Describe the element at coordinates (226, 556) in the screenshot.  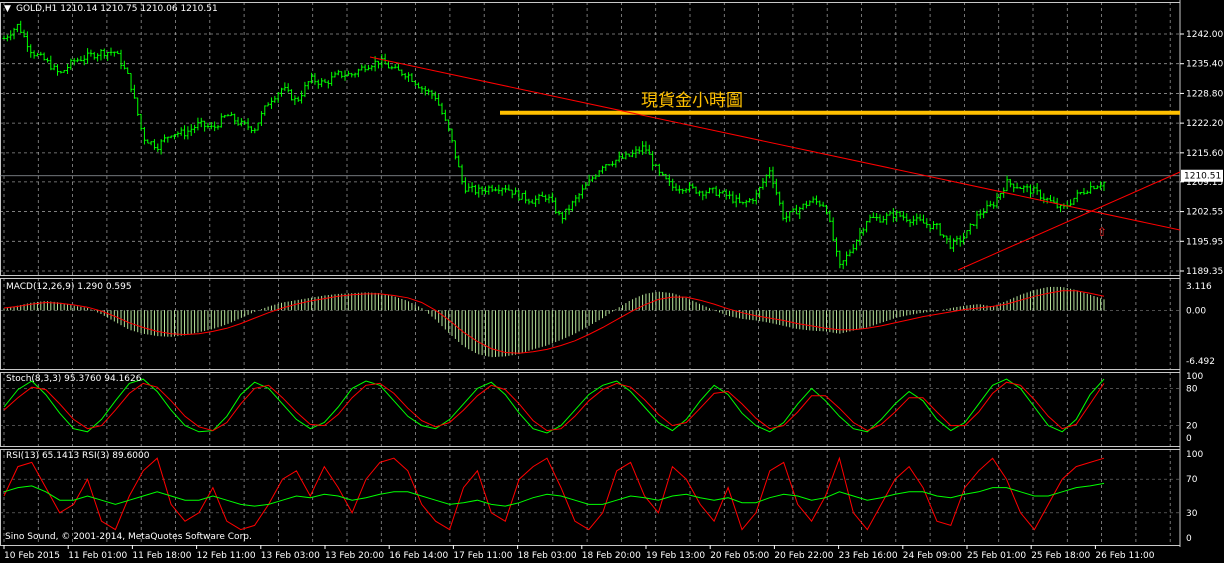
I see `time-tick-label: 12 Feb 11:00` at that location.